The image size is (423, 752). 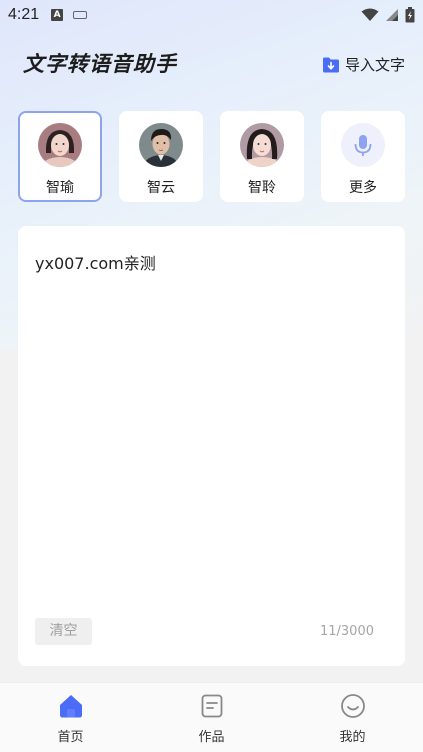 I want to click on nav-item-mine: 我的, so click(x=352, y=717).